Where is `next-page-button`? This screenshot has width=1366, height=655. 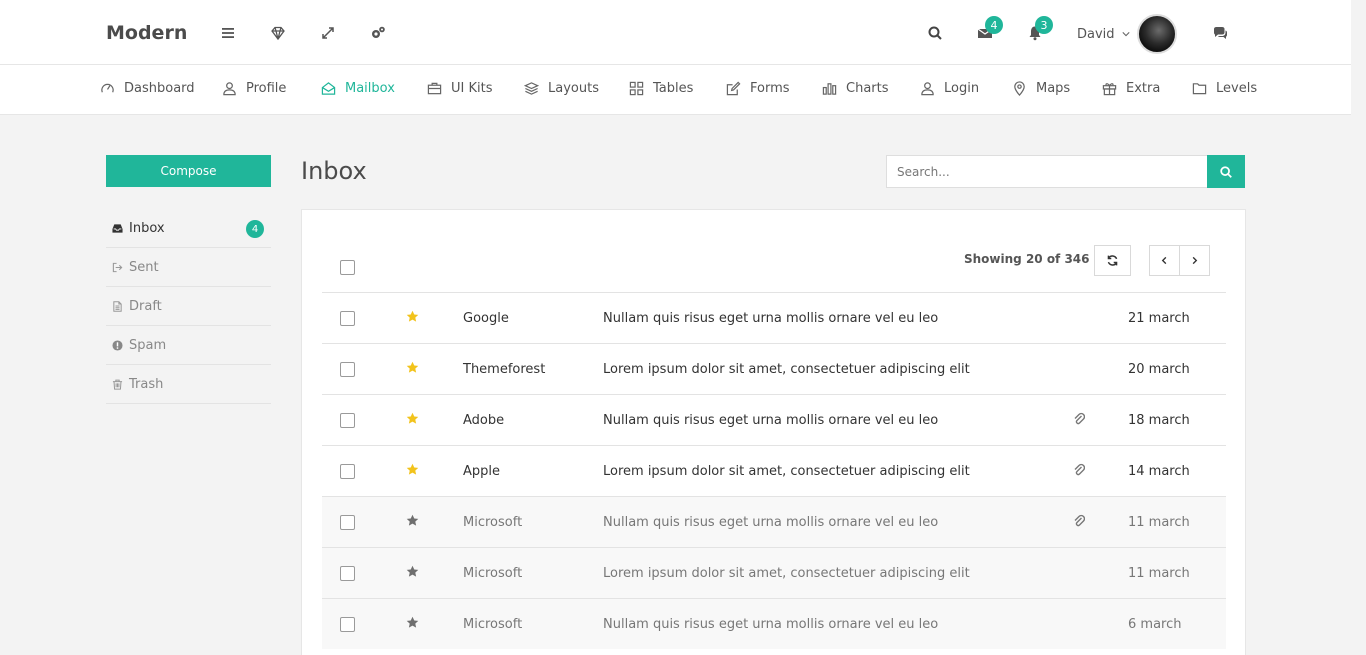 next-page-button is located at coordinates (1194, 260).